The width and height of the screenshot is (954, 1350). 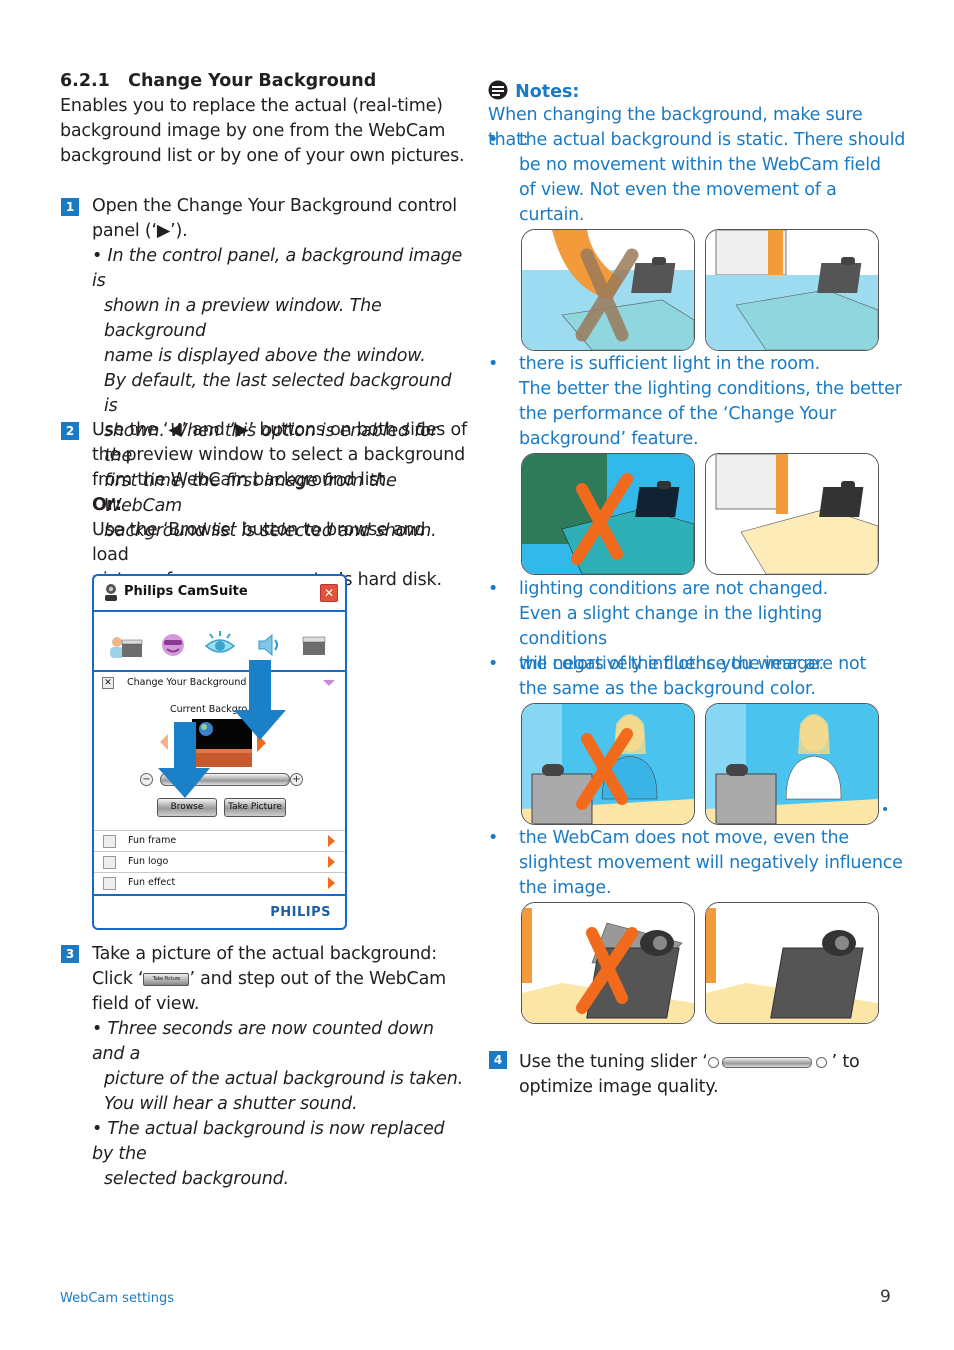 What do you see at coordinates (565, 888) in the screenshot?
I see `note-line: the image.` at bounding box center [565, 888].